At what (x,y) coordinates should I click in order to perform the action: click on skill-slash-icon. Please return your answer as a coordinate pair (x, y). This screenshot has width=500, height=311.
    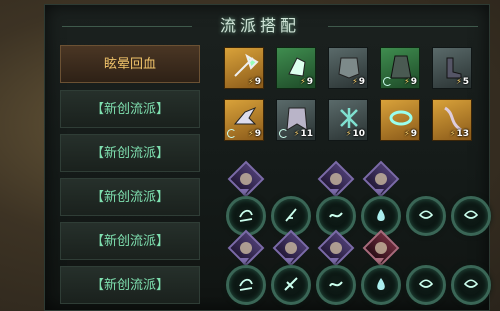
    Looking at the image, I should click on (291, 284).